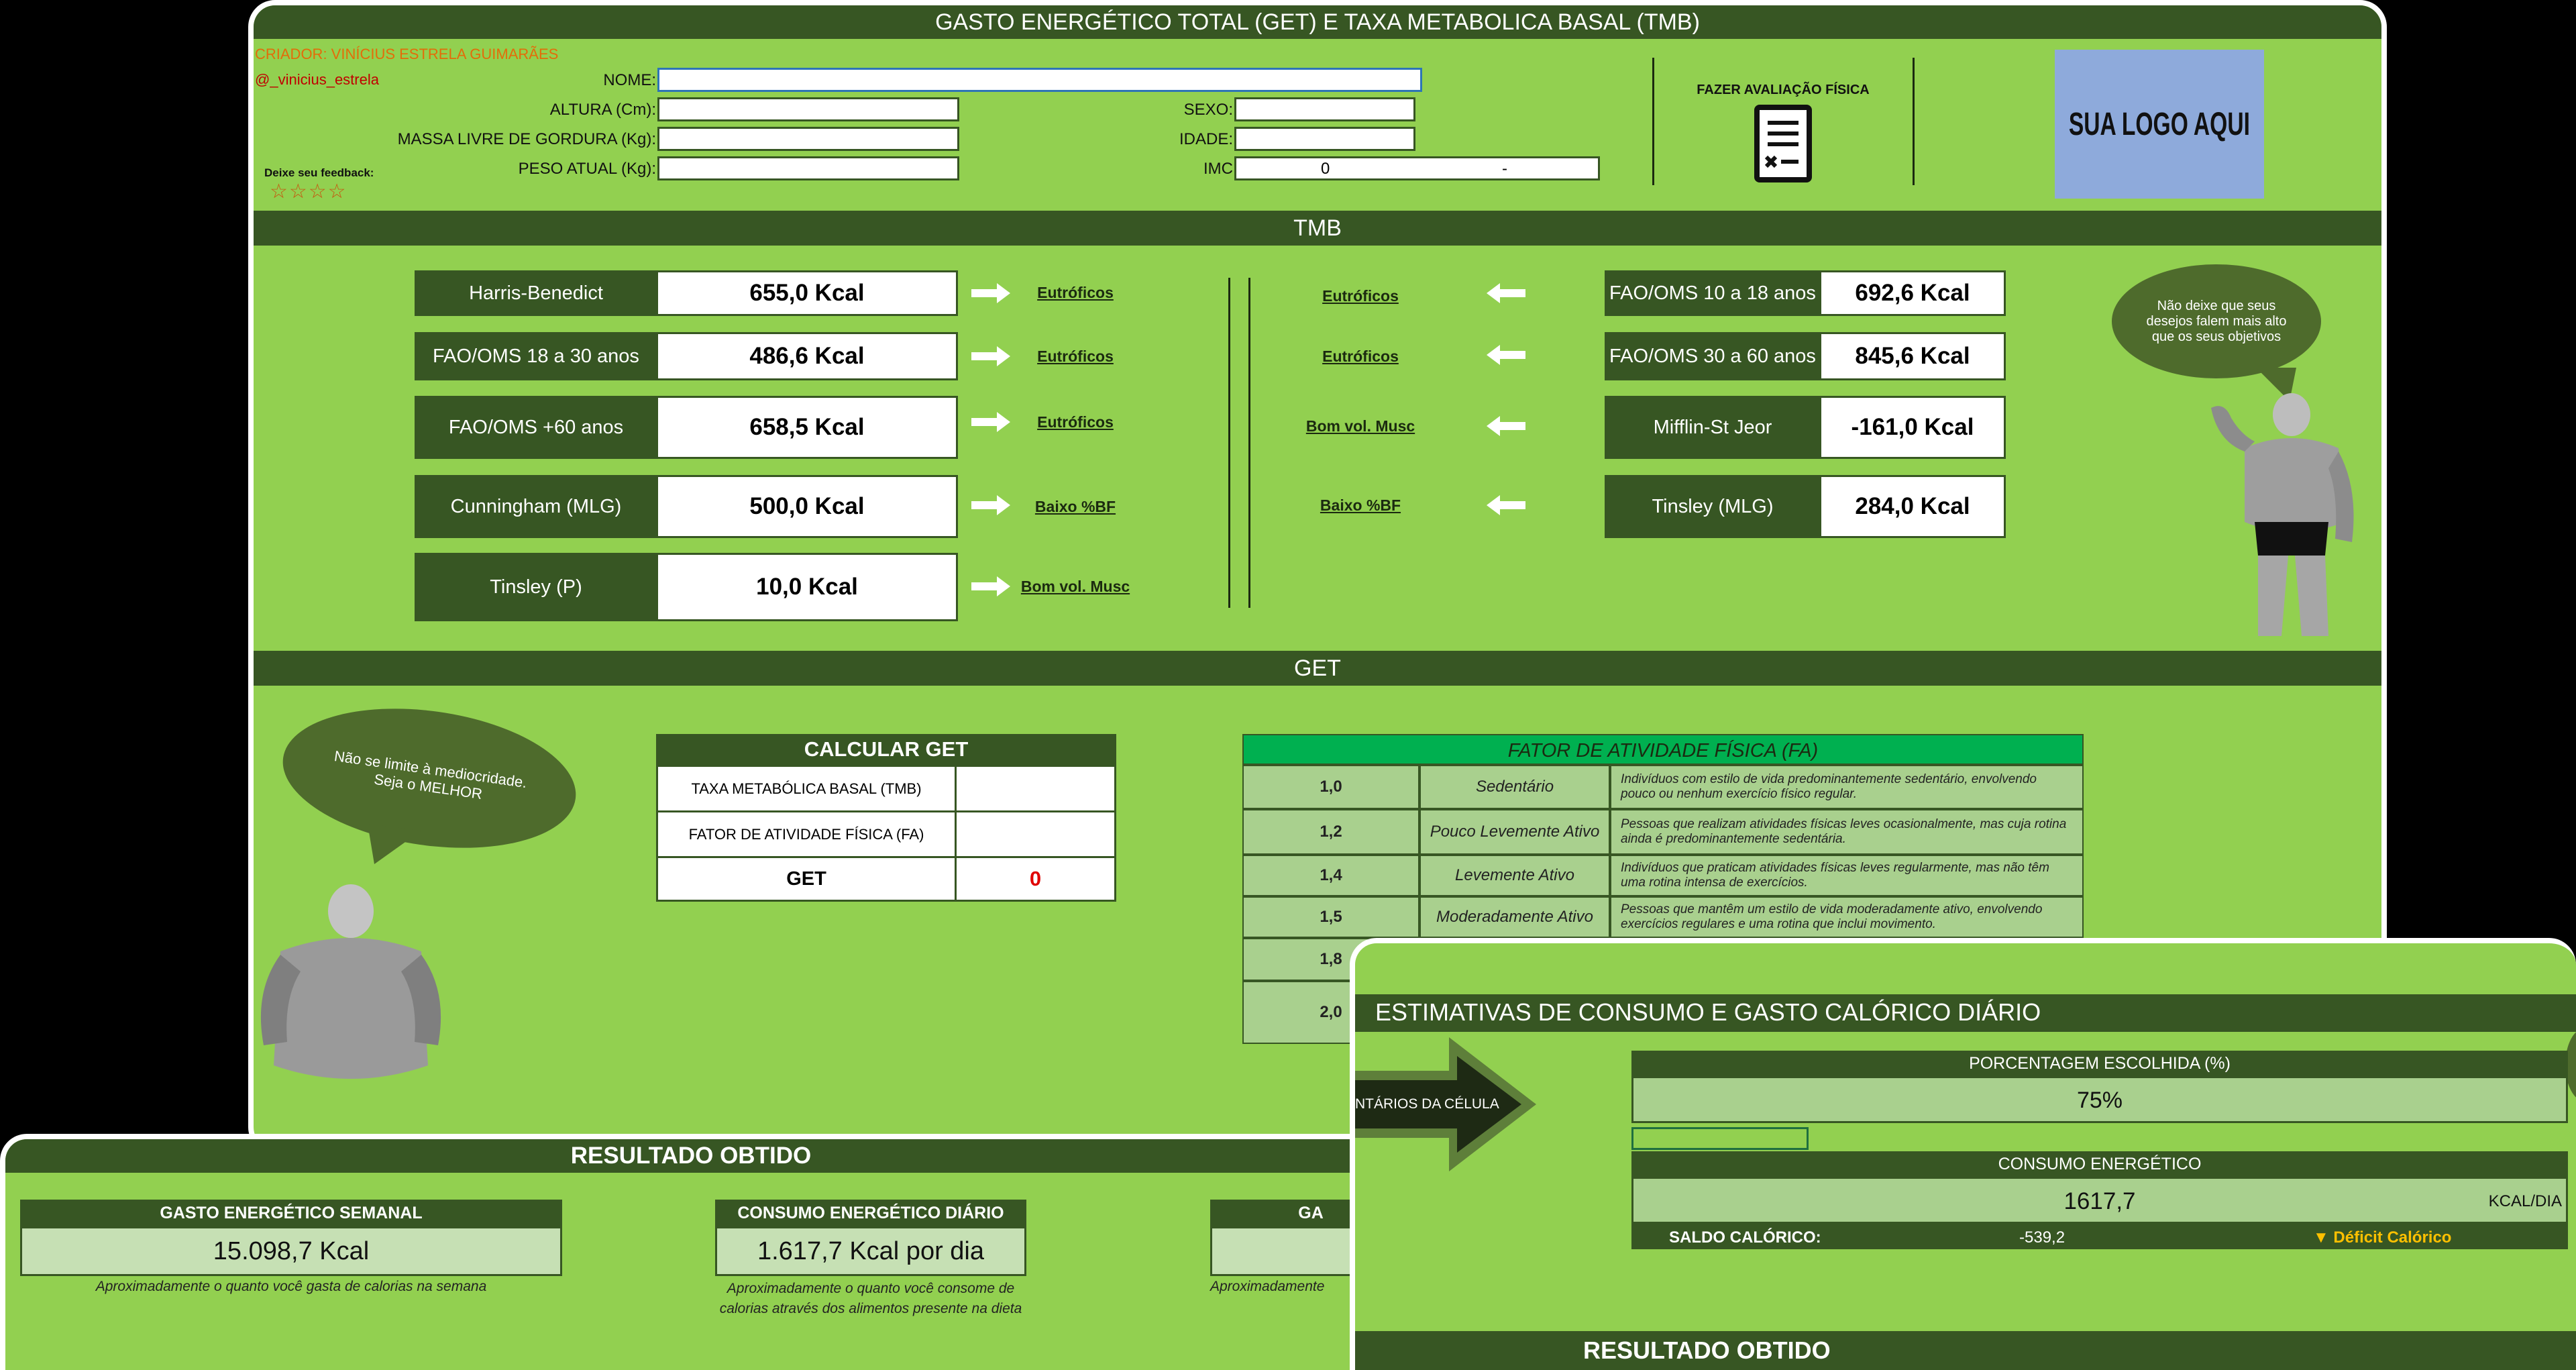 The image size is (2576, 1370). What do you see at coordinates (807, 587) in the screenshot?
I see `tmb-value-tinsley-p: 10,0 Kcal` at bounding box center [807, 587].